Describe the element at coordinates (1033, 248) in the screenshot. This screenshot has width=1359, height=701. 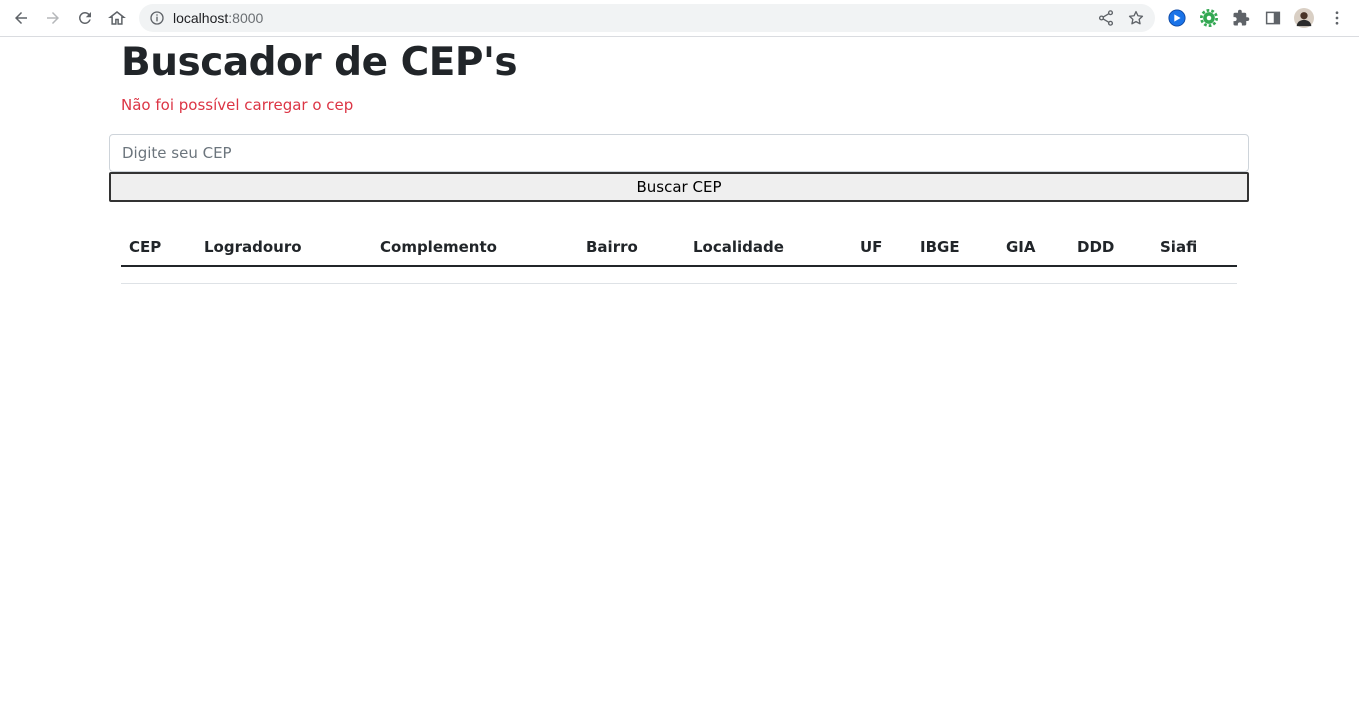
I see `column-header-gia: GIA` at that location.